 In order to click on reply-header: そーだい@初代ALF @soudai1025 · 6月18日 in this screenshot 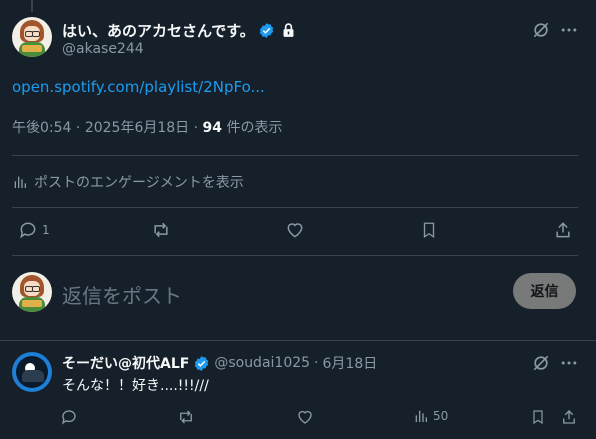, I will do `click(219, 363)`.